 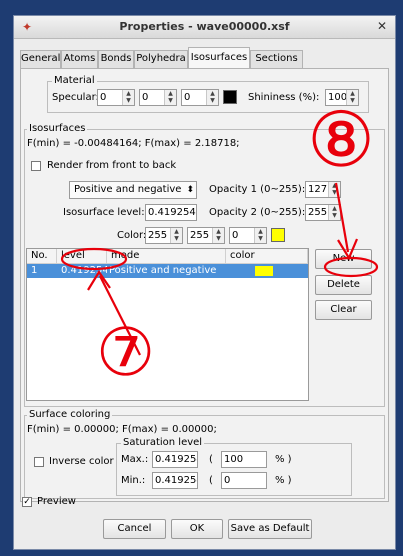 I want to click on max-percent-suffix: % ), so click(x=283, y=459).